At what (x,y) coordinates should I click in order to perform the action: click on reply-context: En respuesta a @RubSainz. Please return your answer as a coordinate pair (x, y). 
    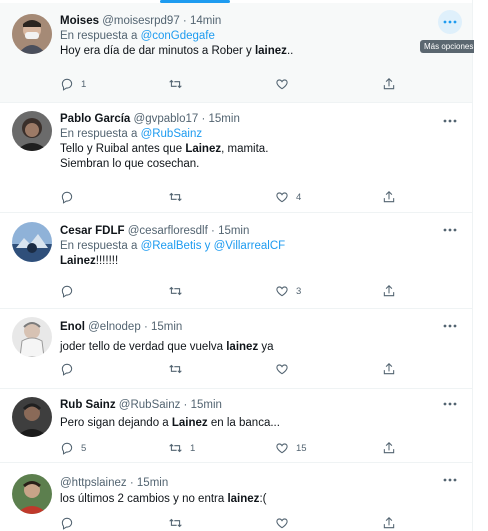
    Looking at the image, I should click on (260, 134).